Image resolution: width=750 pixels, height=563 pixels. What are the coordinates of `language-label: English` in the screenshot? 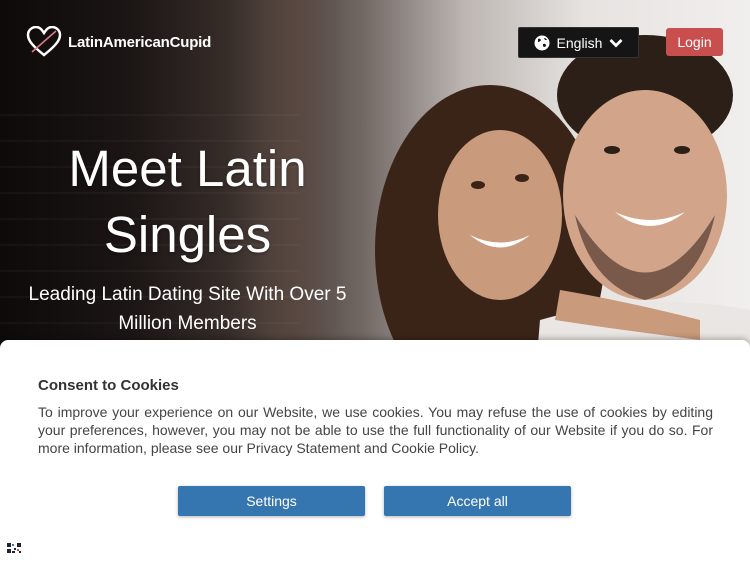 It's located at (579, 42).